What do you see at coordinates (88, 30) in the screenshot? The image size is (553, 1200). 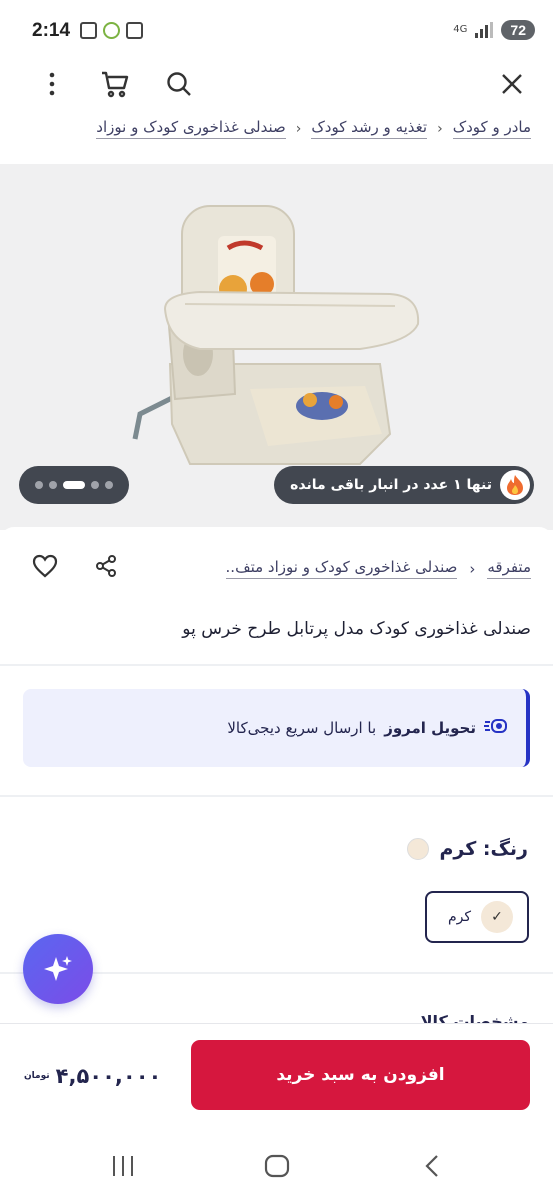 I see `screenshot-icon` at bounding box center [88, 30].